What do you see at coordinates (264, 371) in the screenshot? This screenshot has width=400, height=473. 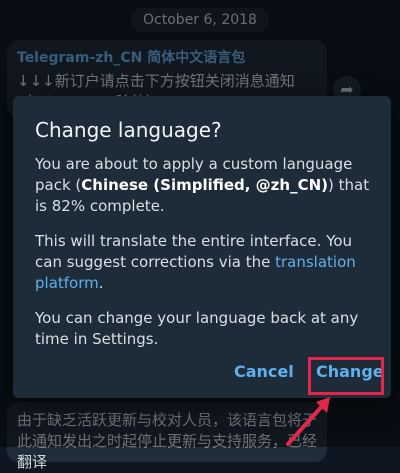 I see `cancel-button: Cancel` at bounding box center [264, 371].